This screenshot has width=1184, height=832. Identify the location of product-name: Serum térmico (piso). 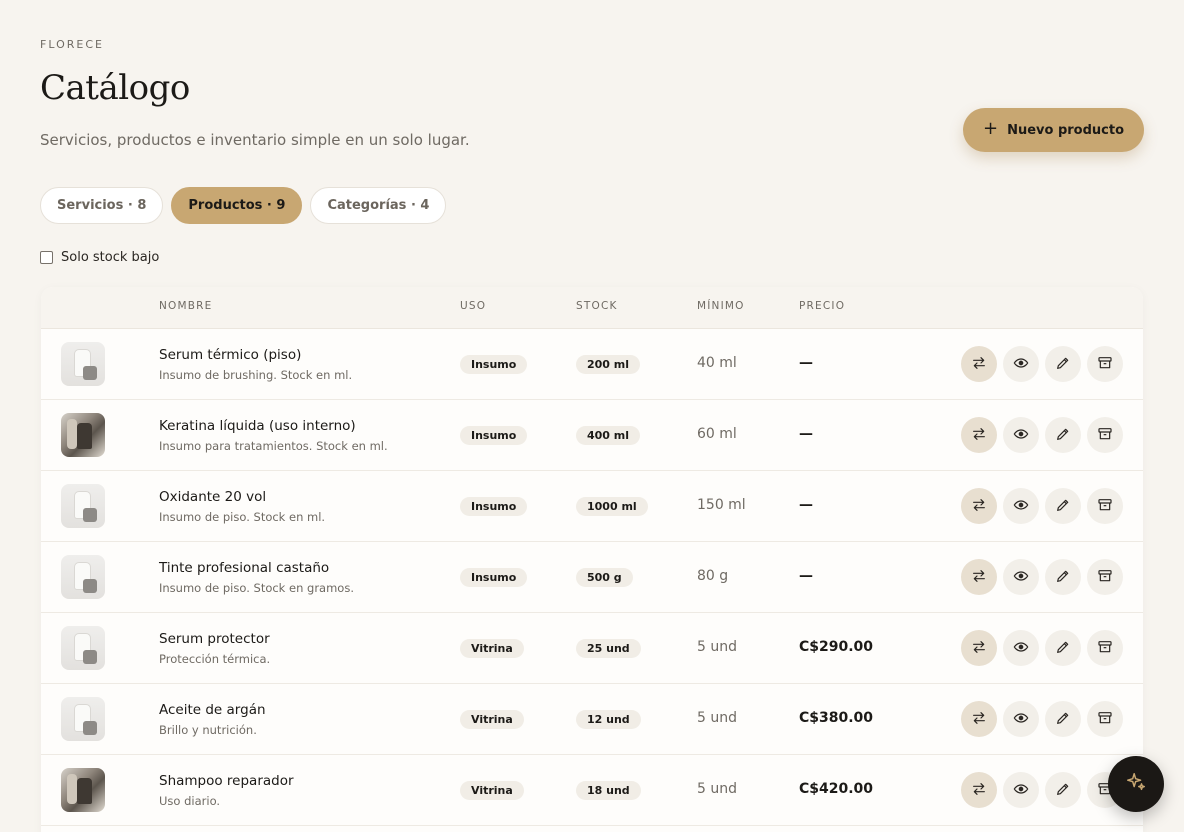
(230, 355).